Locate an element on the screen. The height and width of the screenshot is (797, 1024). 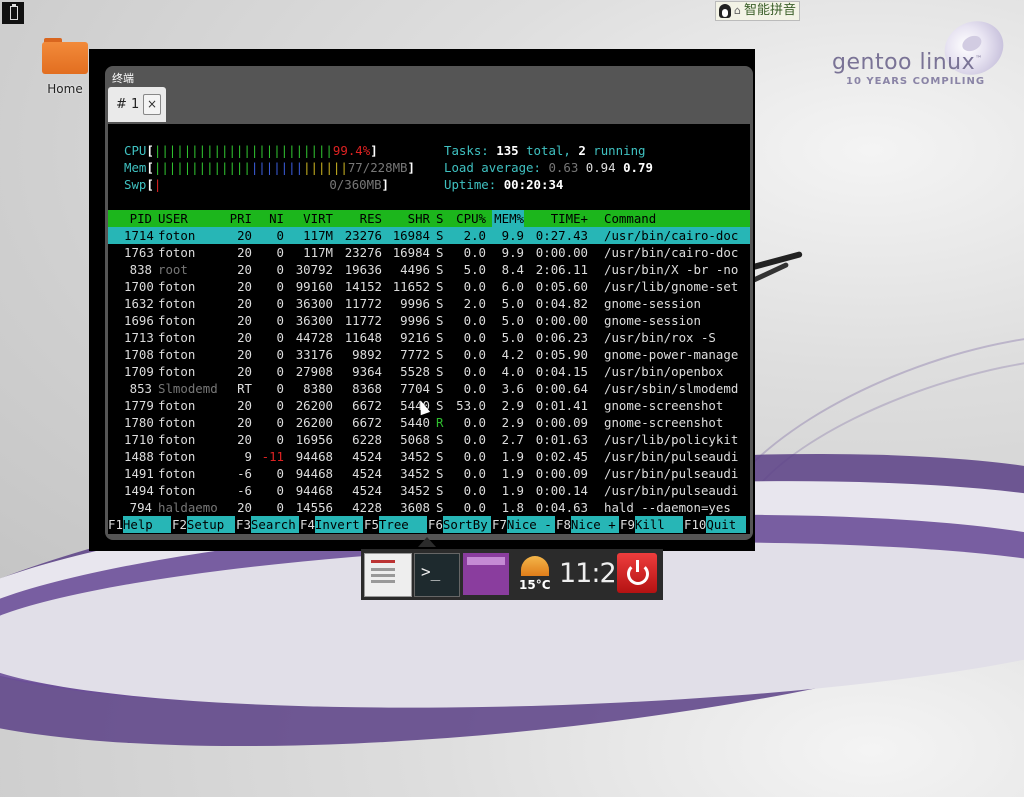
cell-cpu: 0.0 is located at coordinates (474, 252).